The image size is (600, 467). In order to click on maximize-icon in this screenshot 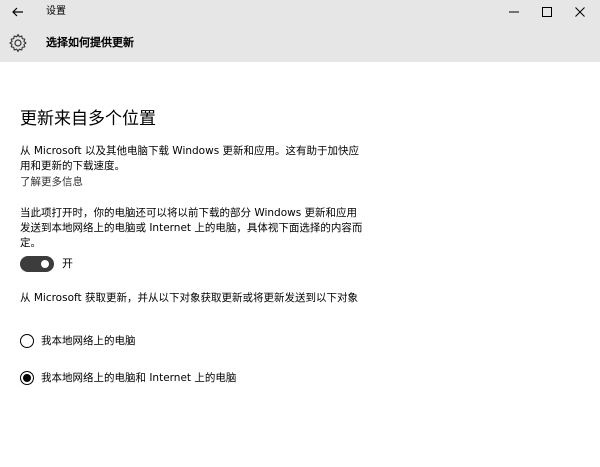, I will do `click(547, 12)`.